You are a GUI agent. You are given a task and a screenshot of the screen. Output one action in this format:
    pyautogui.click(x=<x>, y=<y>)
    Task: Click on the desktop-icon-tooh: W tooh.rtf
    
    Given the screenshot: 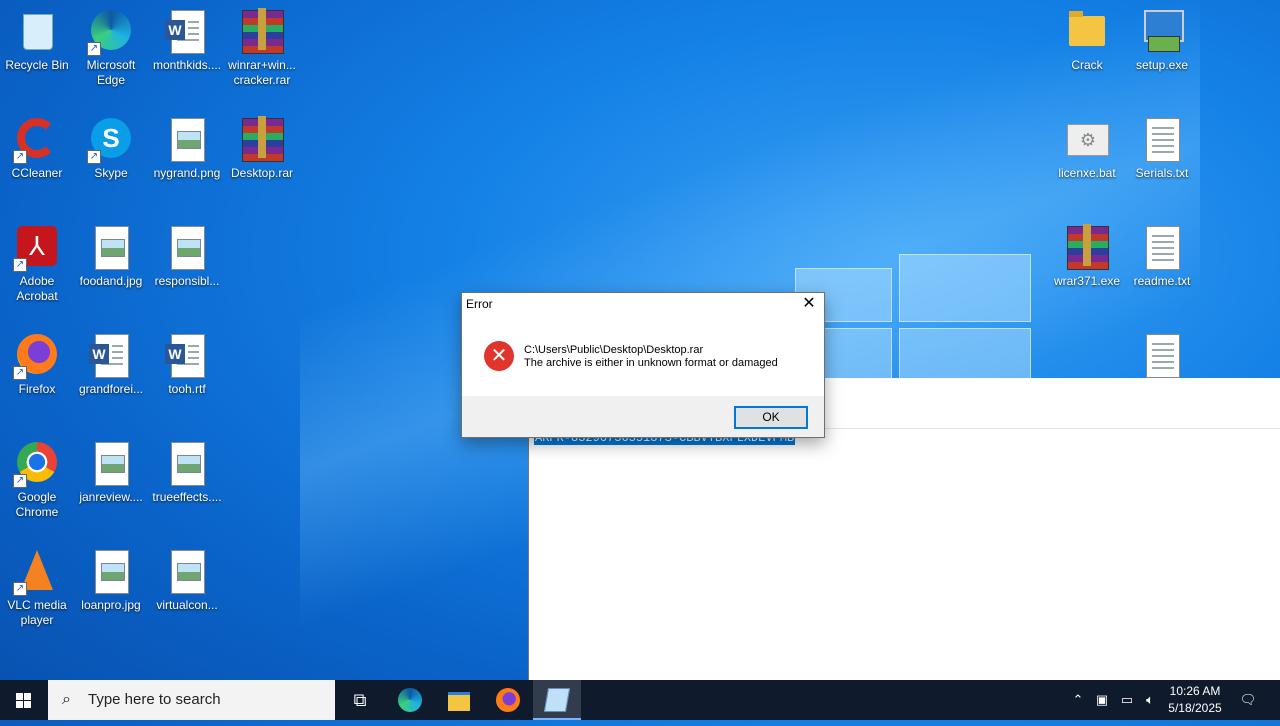 What is the action you would take?
    pyautogui.click(x=187, y=361)
    